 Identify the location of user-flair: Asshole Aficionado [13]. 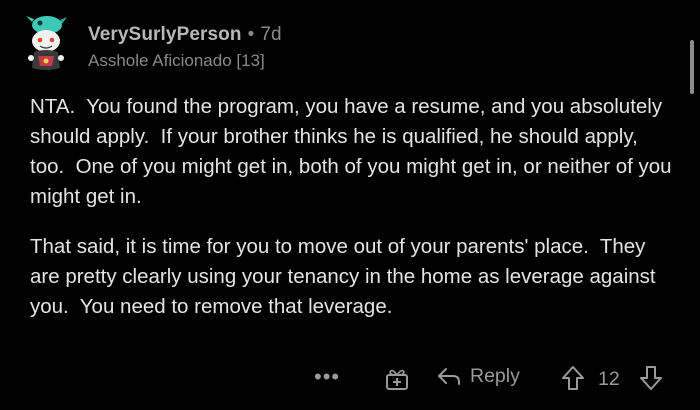
(176, 60).